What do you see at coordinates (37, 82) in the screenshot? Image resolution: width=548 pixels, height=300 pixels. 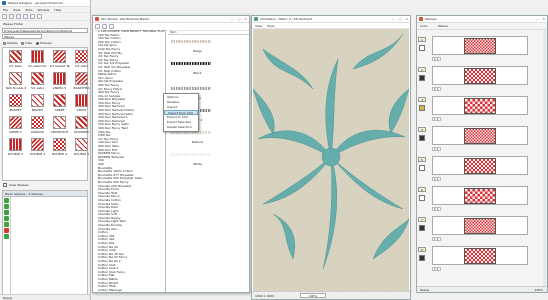 I see `weave-item: 5/1 satin` at bounding box center [37, 82].